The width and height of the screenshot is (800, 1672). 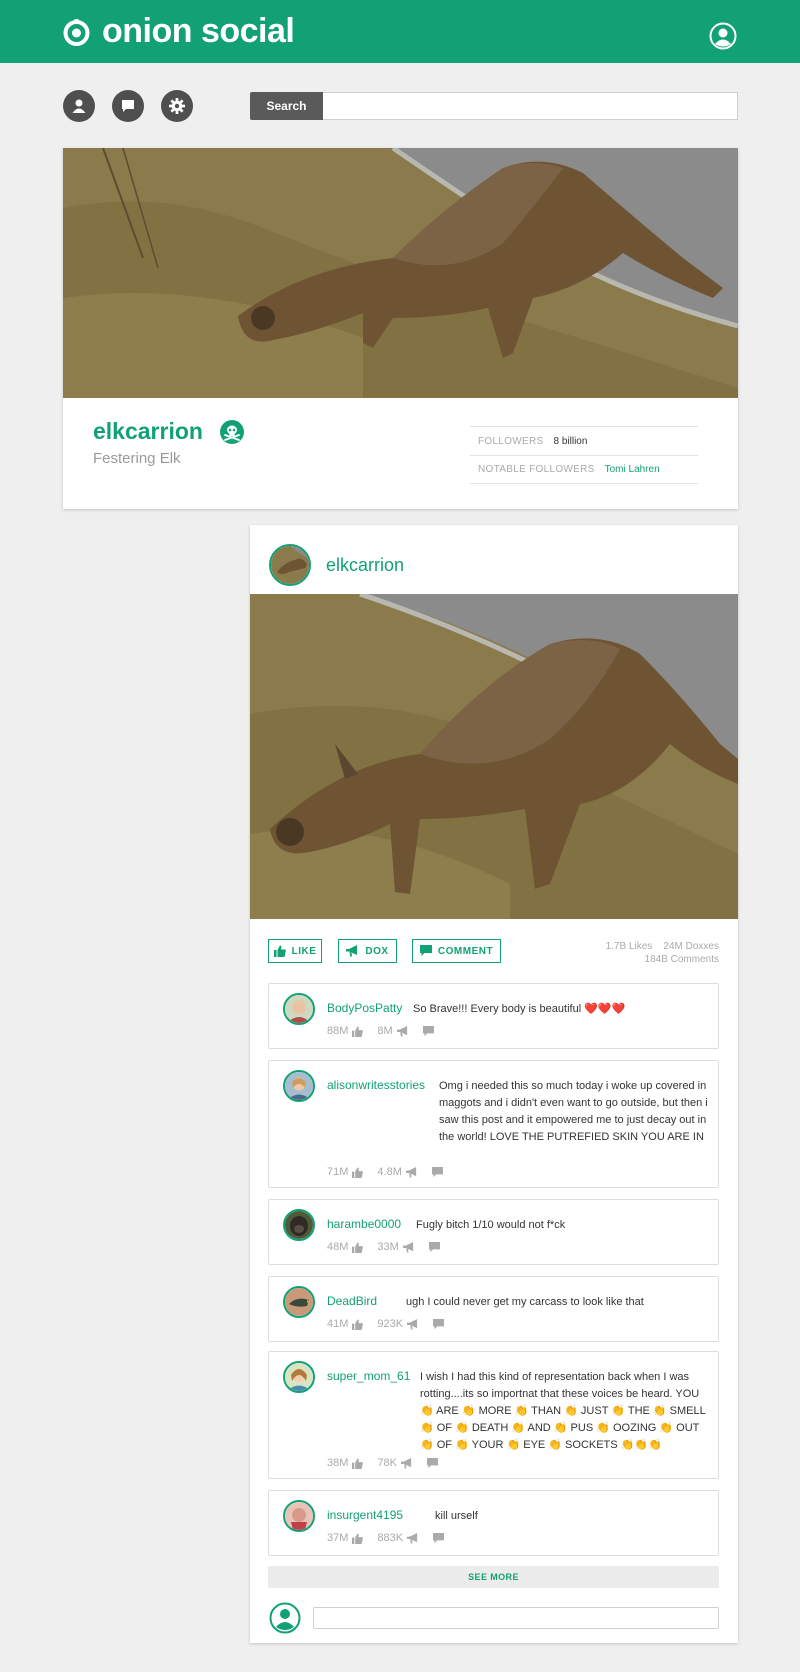 I want to click on search-bar: Search, so click(x=494, y=106).